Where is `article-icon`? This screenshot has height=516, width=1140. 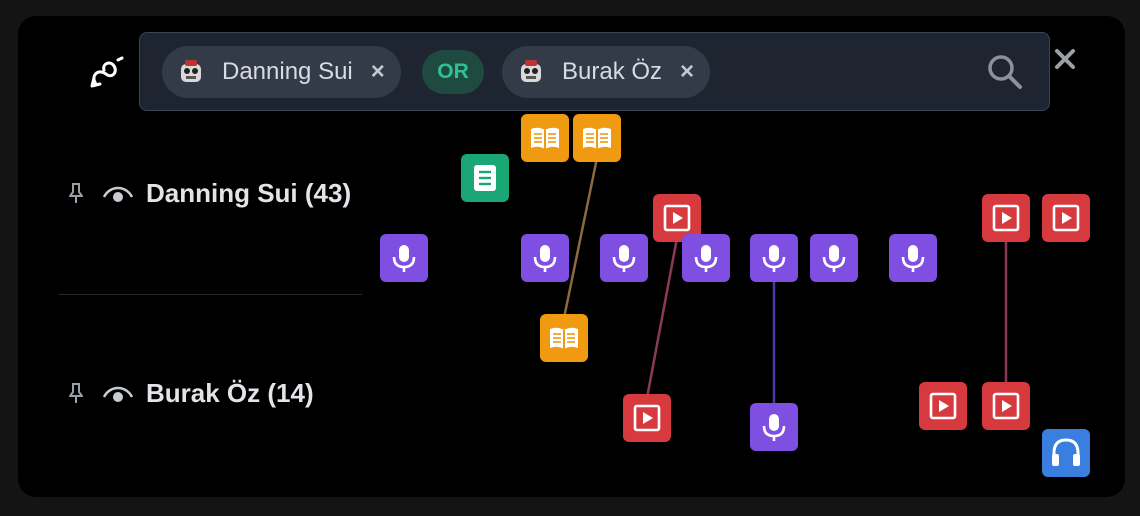
article-icon is located at coordinates (485, 178).